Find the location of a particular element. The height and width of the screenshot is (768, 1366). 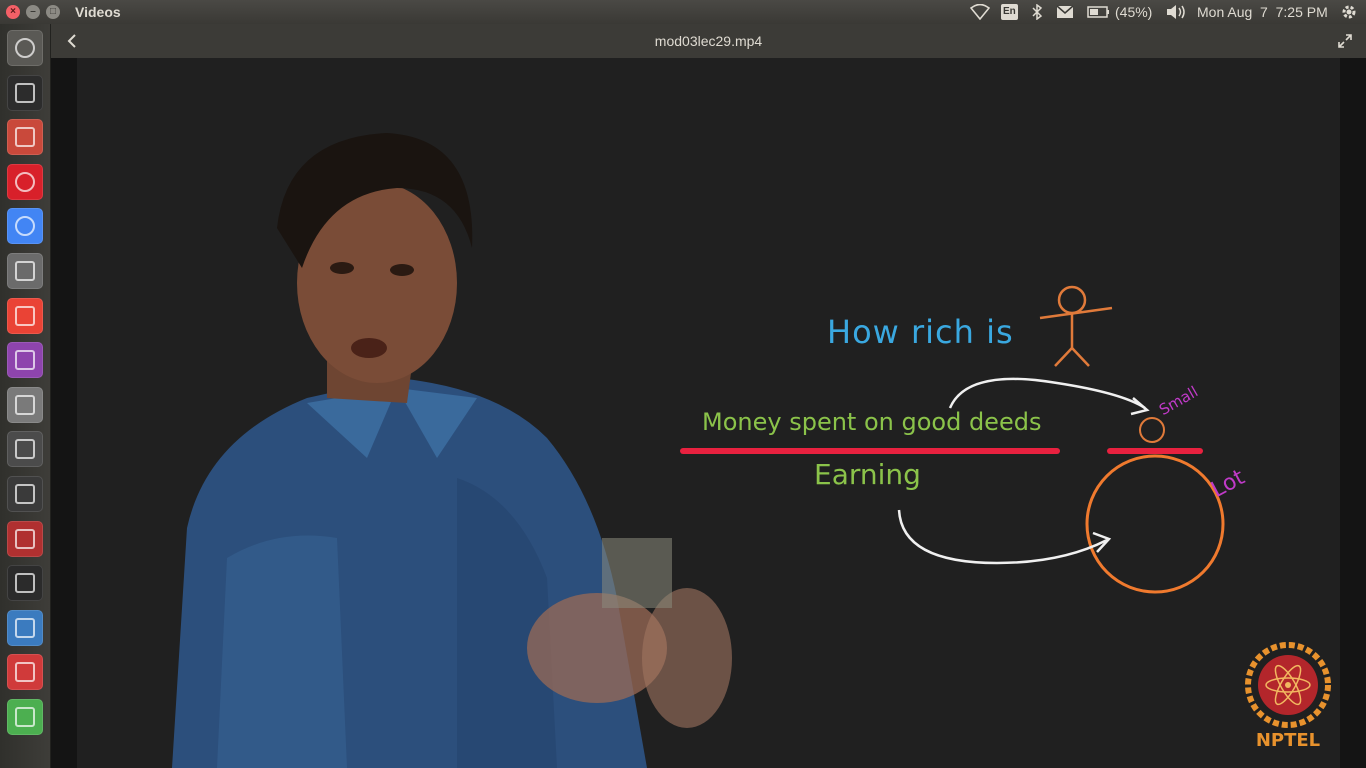

video-title: mod03lec29.mp4 is located at coordinates (708, 41).